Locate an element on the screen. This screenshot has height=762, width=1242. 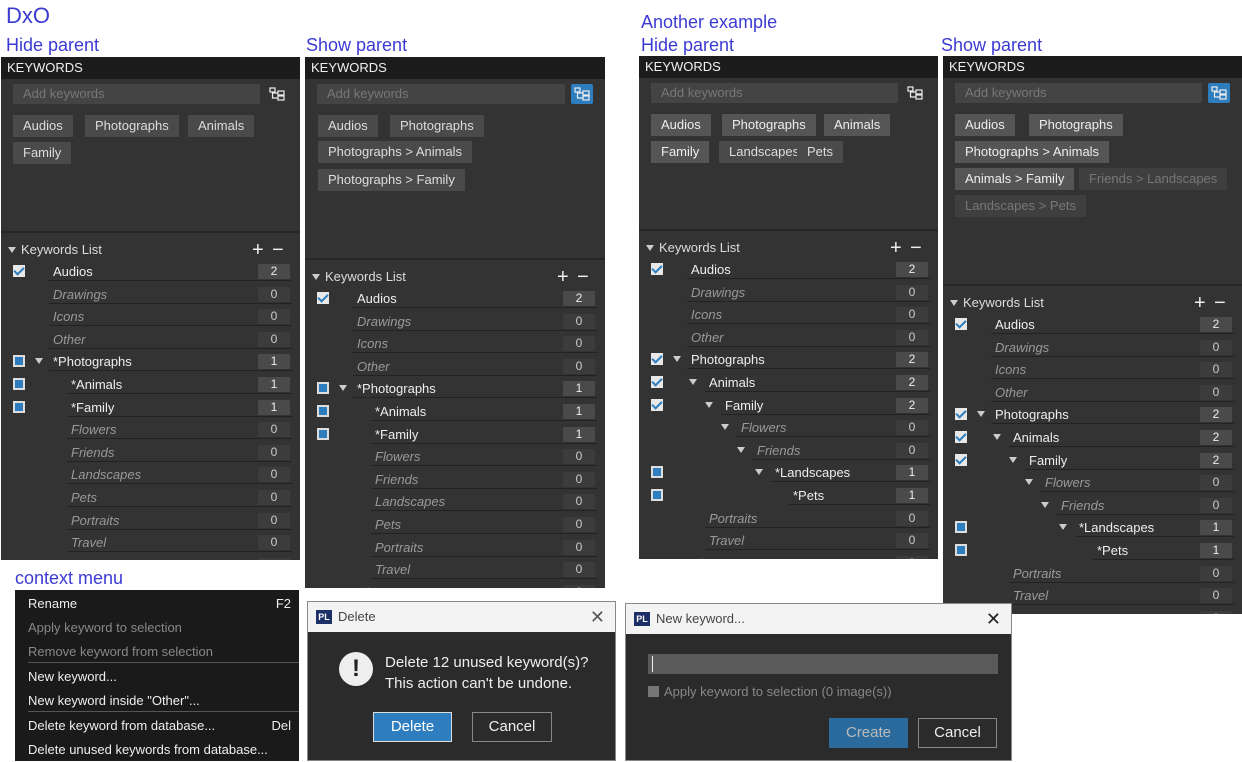
keyword-chip: Photographs > Family is located at coordinates (391, 180).